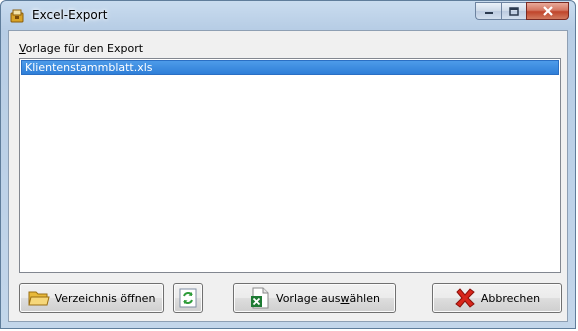  What do you see at coordinates (288, 16) in the screenshot?
I see `title-bar: Excel-Export` at bounding box center [288, 16].